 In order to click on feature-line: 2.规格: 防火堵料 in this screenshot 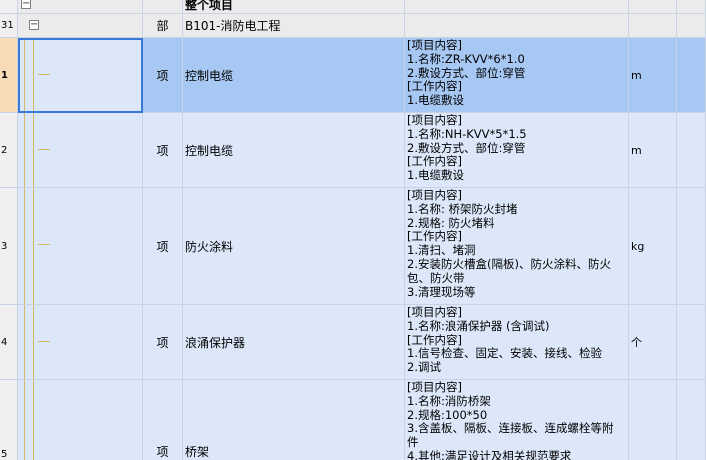, I will do `click(451, 222)`.